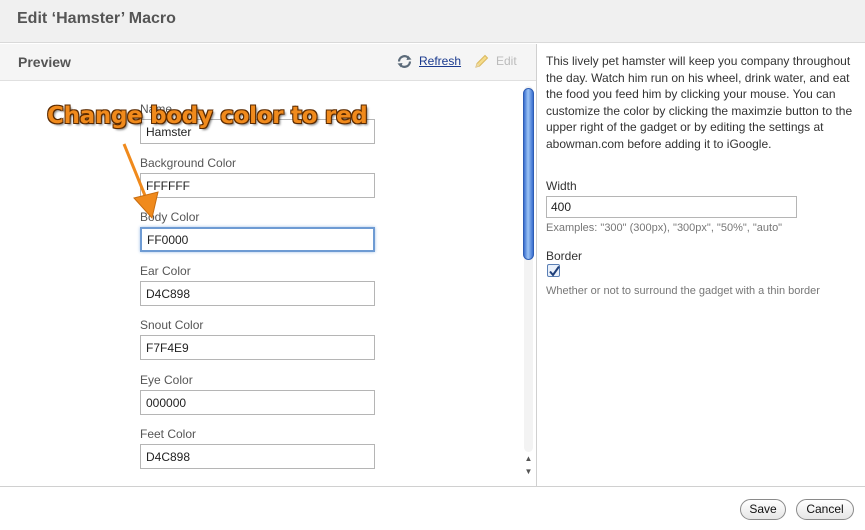 The height and width of the screenshot is (530, 865). What do you see at coordinates (528, 174) in the screenshot?
I see `scrollbar-thumb` at bounding box center [528, 174].